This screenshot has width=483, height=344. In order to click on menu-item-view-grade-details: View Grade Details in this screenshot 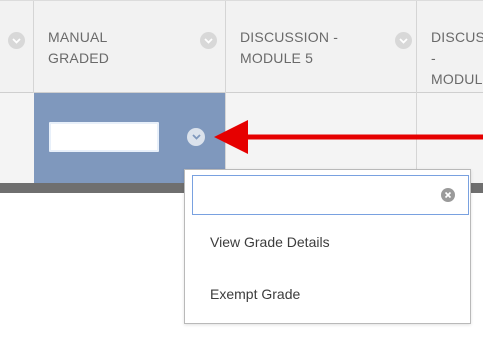, I will do `click(270, 242)`.